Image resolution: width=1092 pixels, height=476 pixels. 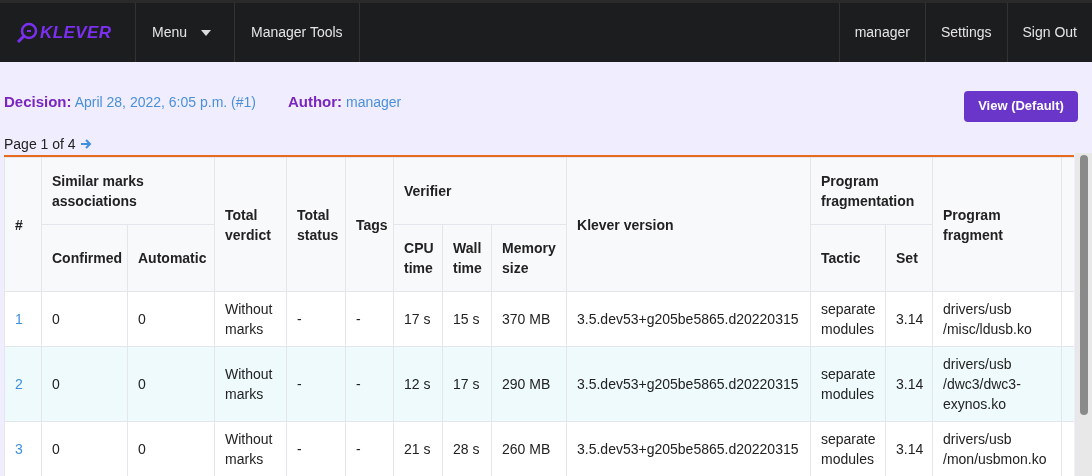 What do you see at coordinates (418, 258) in the screenshot?
I see `column-header: CPU time` at bounding box center [418, 258].